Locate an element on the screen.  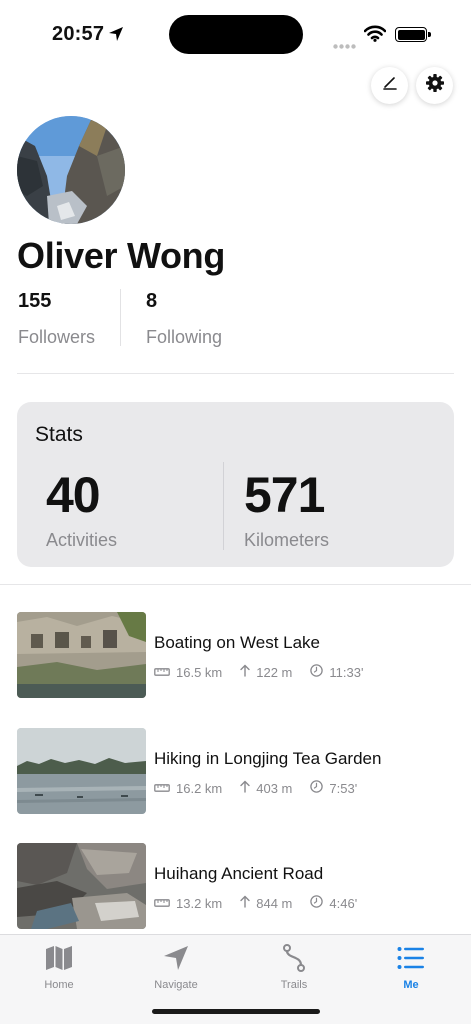
activities-stat: 40 Activities is located at coordinates (81, 508).